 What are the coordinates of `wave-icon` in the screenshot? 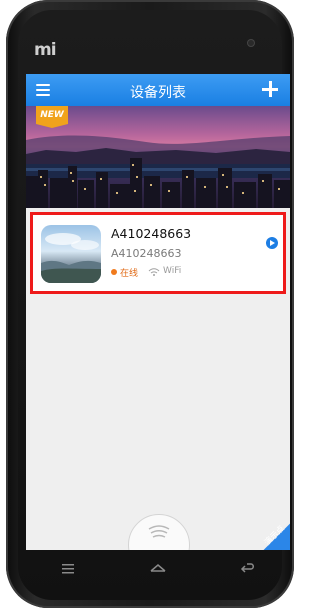 It's located at (159, 531).